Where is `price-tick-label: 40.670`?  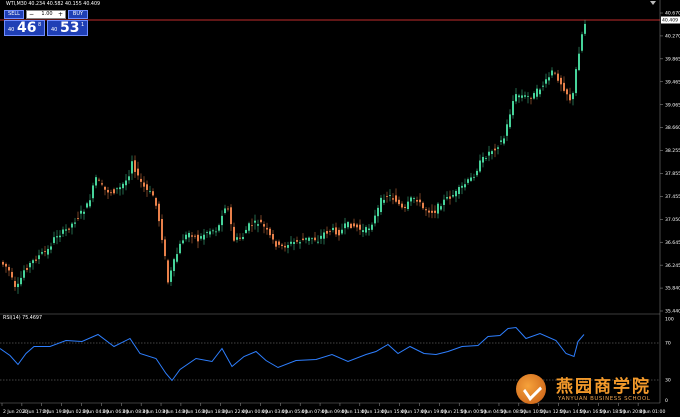
price-tick-label: 40.670 is located at coordinates (672, 14).